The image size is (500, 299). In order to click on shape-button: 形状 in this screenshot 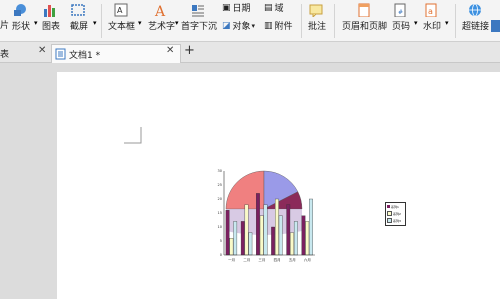, I will do `click(21, 17)`.